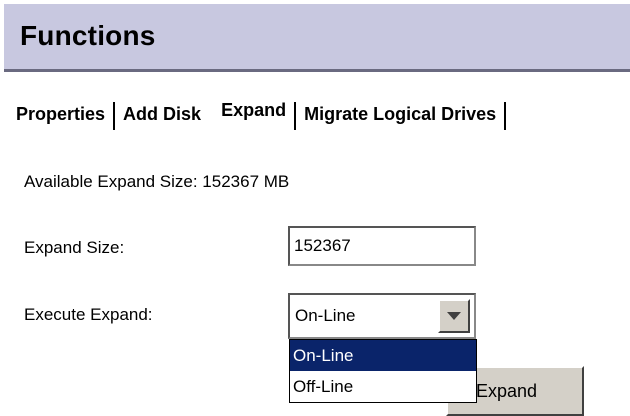 The width and height of the screenshot is (630, 416). Describe the element at coordinates (383, 386) in the screenshot. I see `option-off-line: Off-Line` at that location.